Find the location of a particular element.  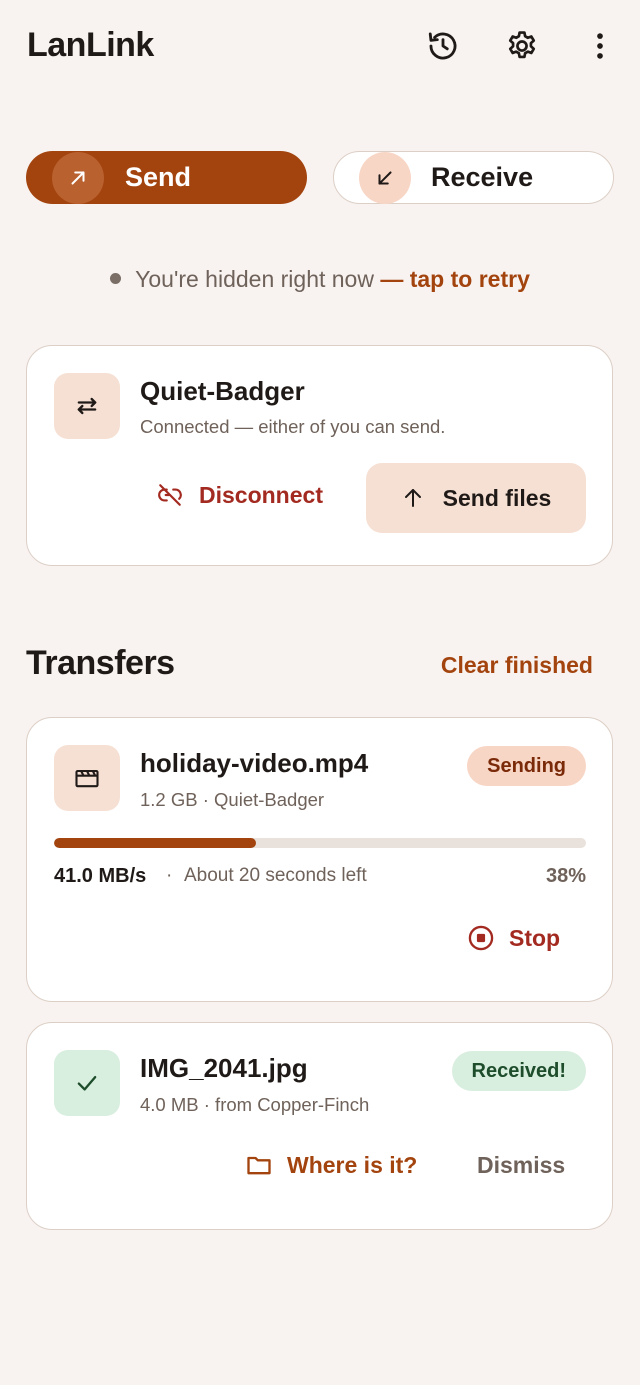

time-remaining: About 20 seconds left is located at coordinates (275, 875).